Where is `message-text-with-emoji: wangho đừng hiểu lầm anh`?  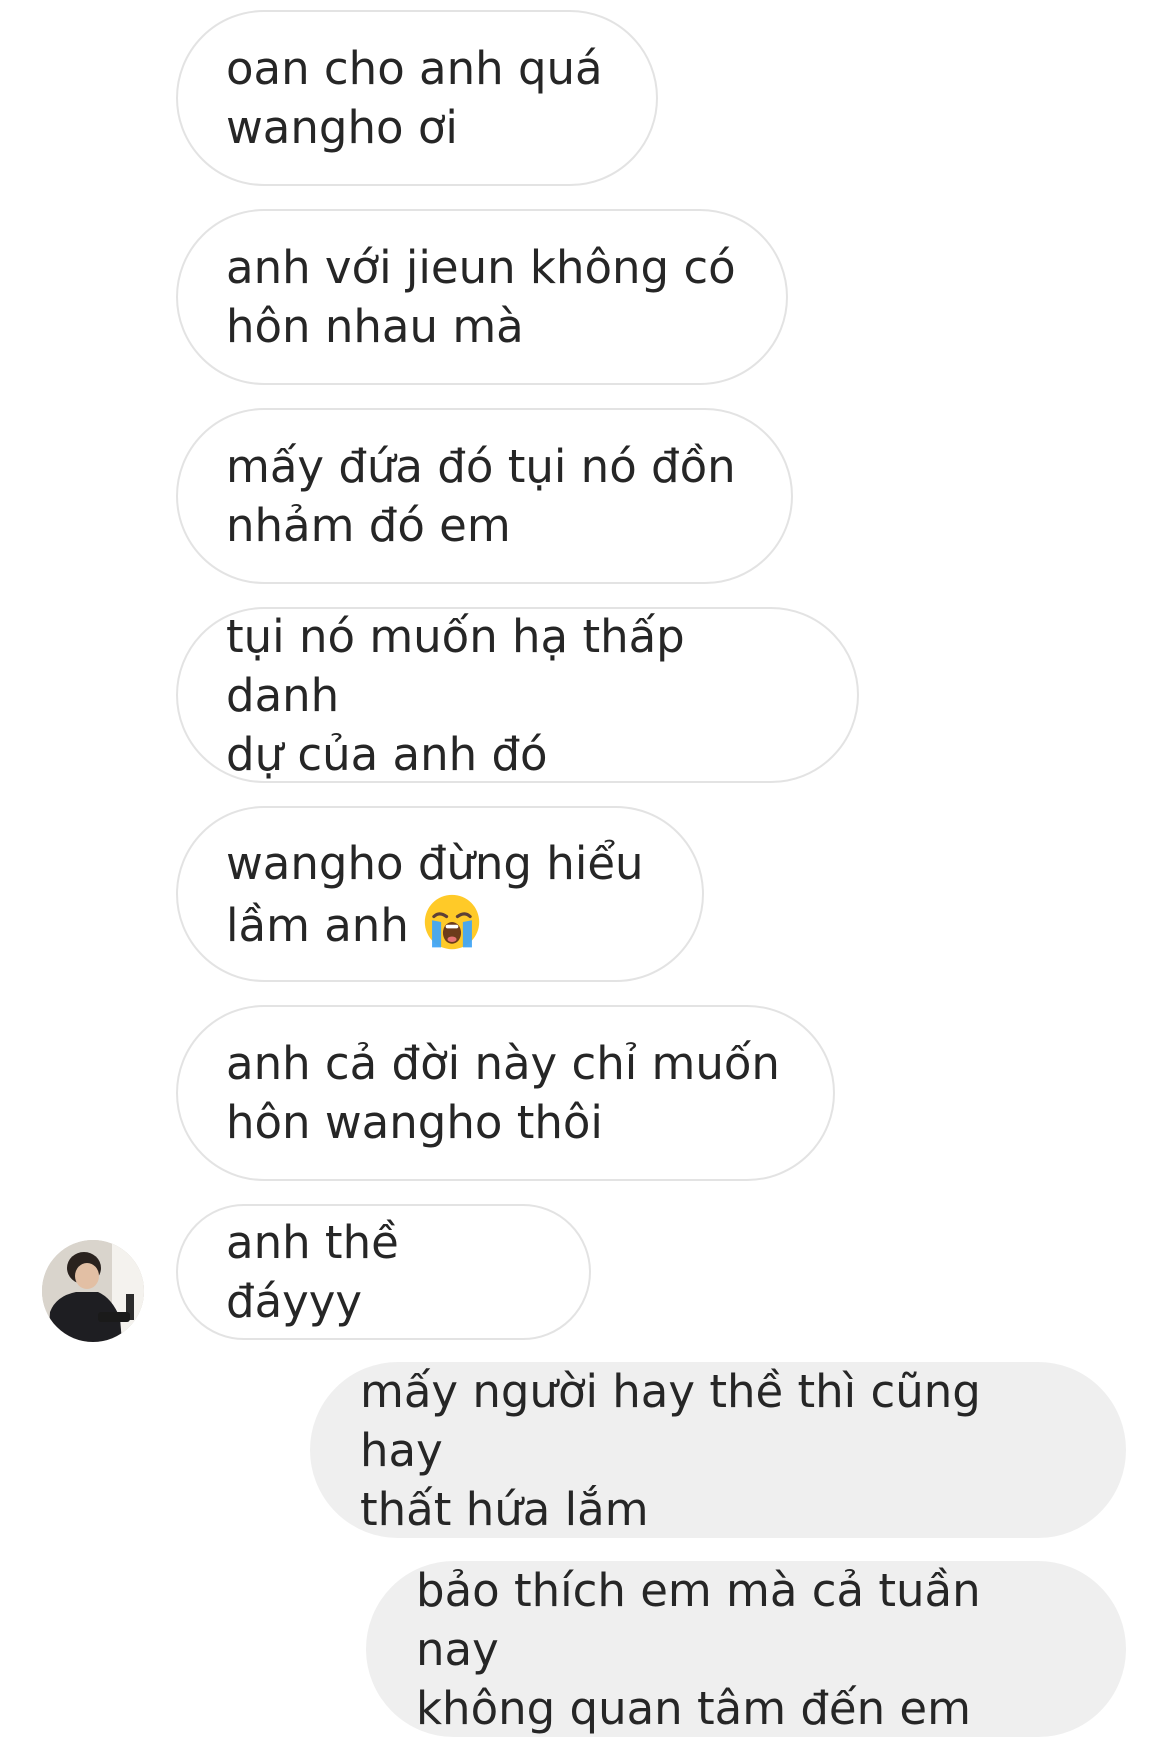 message-text-with-emoji: wangho đừng hiểu lầm anh is located at coordinates (435, 894).